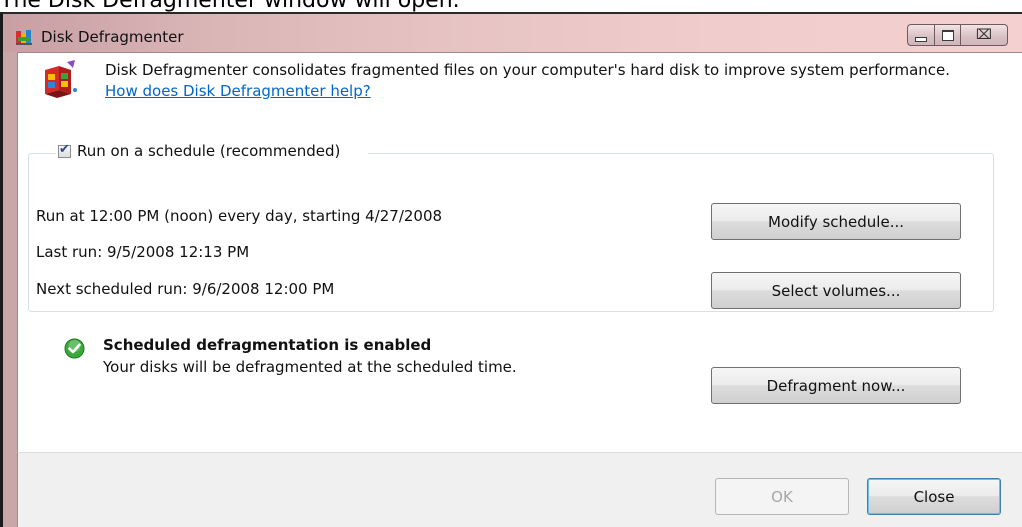 The width and height of the screenshot is (1022, 527). I want to click on schedule-checkbox-row: ✔ Run on a schedule (recommended), so click(212, 150).